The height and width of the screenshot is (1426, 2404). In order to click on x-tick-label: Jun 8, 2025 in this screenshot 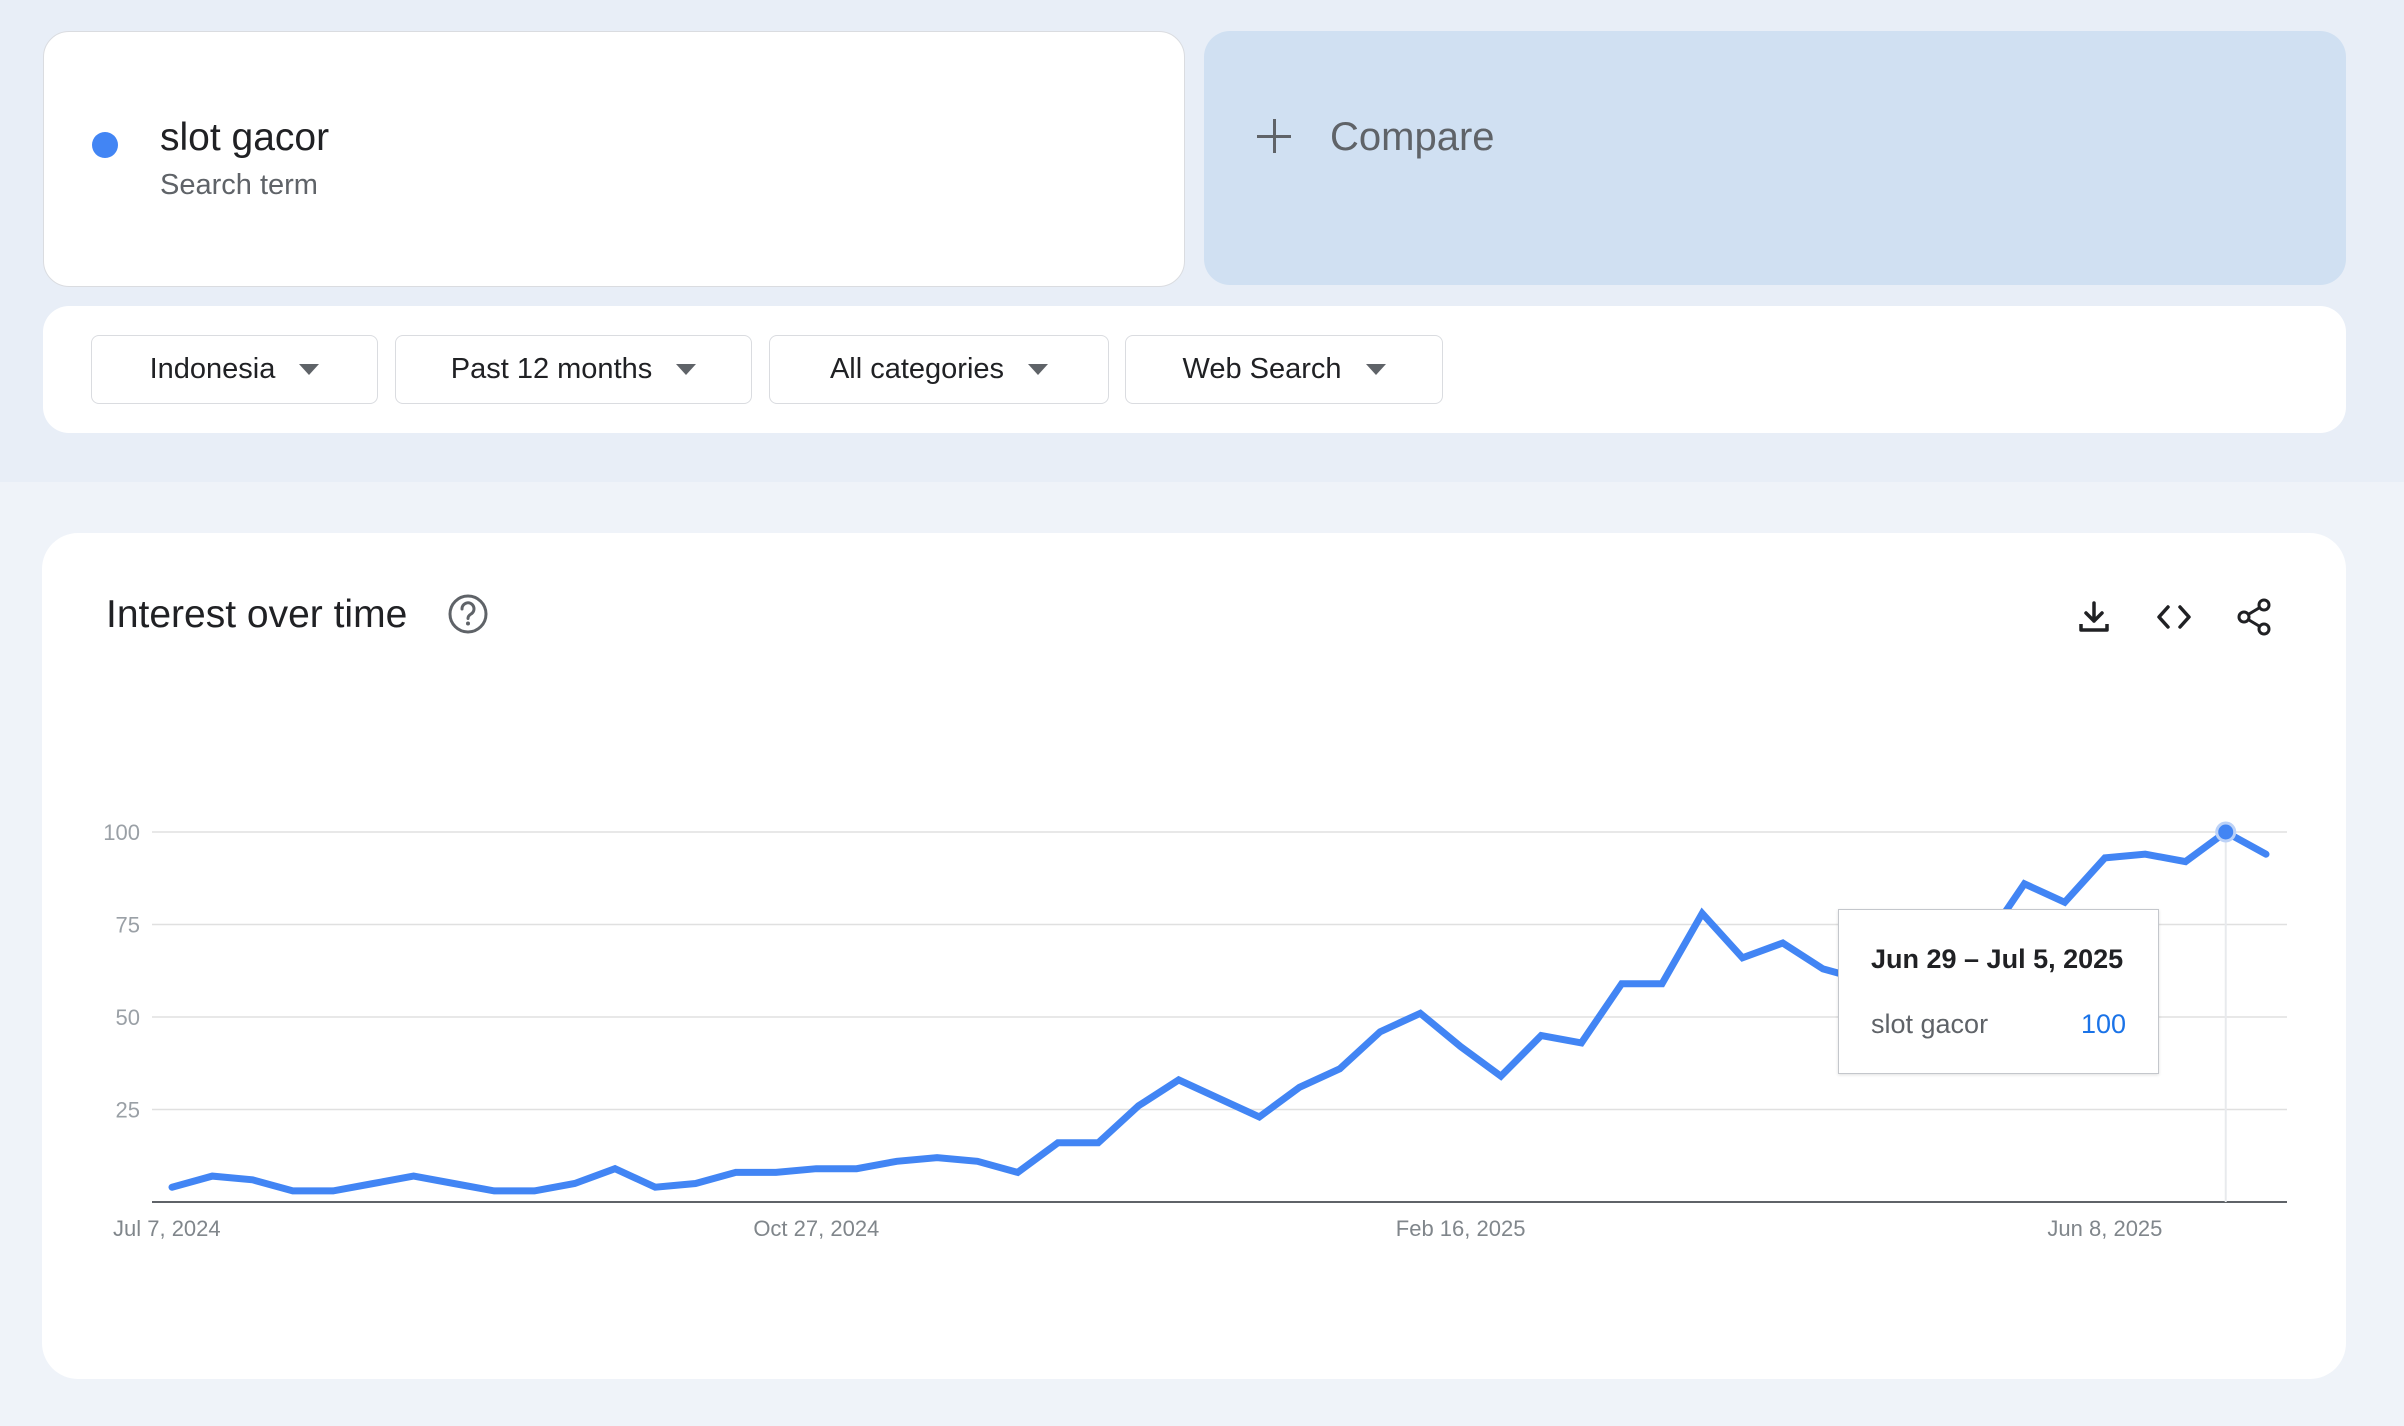, I will do `click(2104, 1228)`.